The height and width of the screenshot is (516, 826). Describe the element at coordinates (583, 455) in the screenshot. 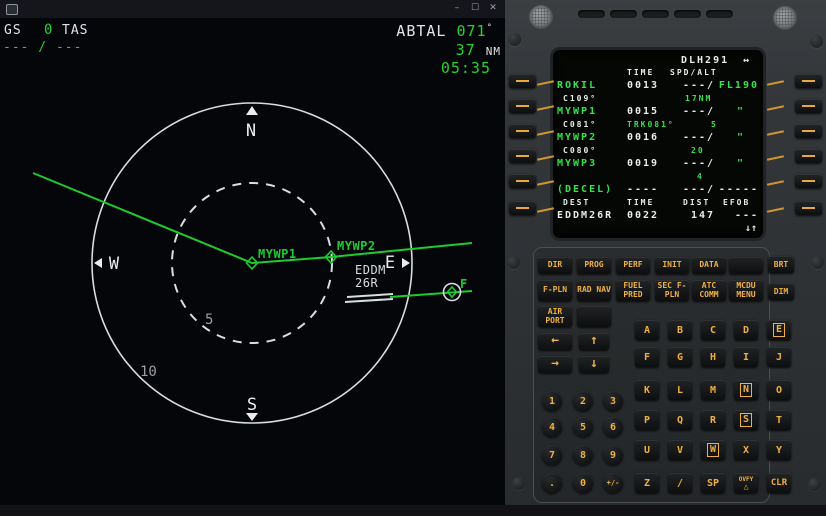

I see `key-8: 8` at that location.